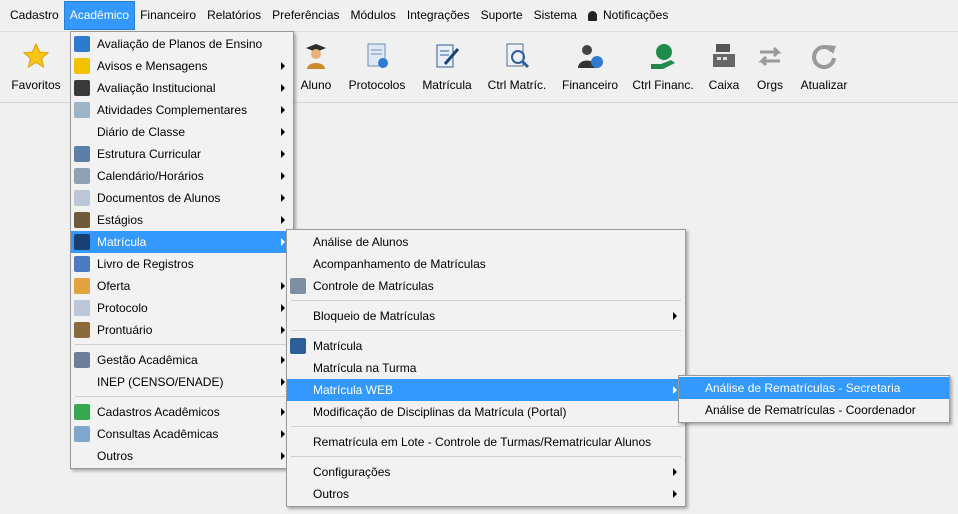 The width and height of the screenshot is (958, 514). What do you see at coordinates (34, 15) in the screenshot?
I see `menu-cadastro: Cadastro` at bounding box center [34, 15].